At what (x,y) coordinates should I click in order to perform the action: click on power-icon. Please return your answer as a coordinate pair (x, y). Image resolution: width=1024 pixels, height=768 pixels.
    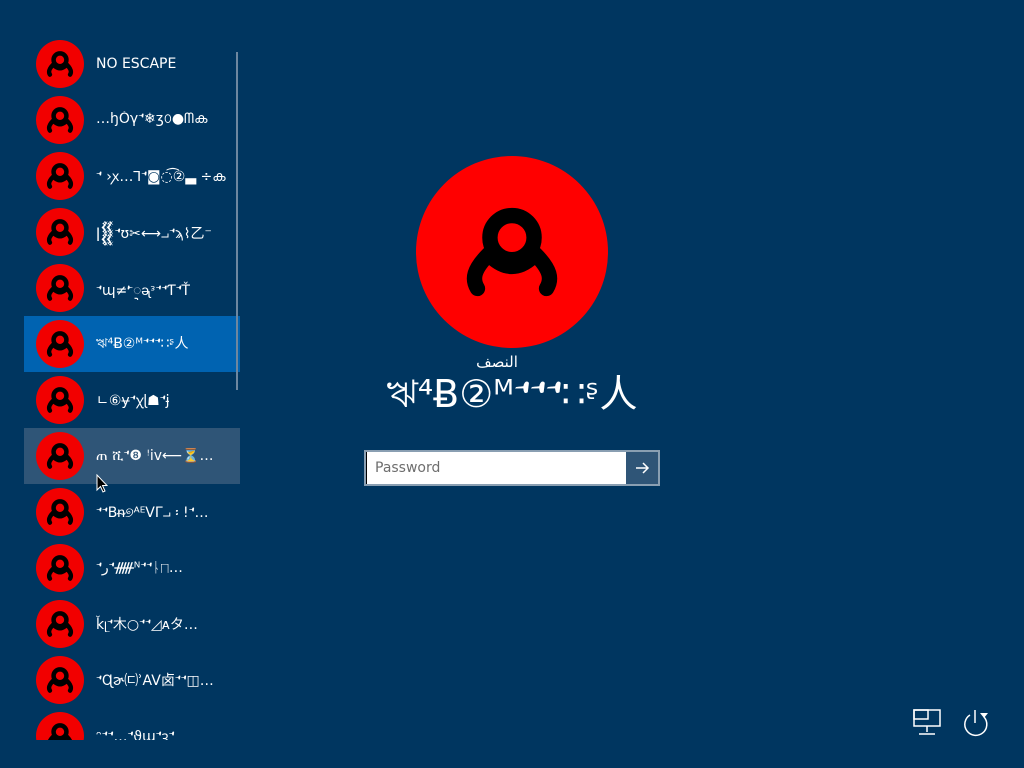
    Looking at the image, I should click on (976, 723).